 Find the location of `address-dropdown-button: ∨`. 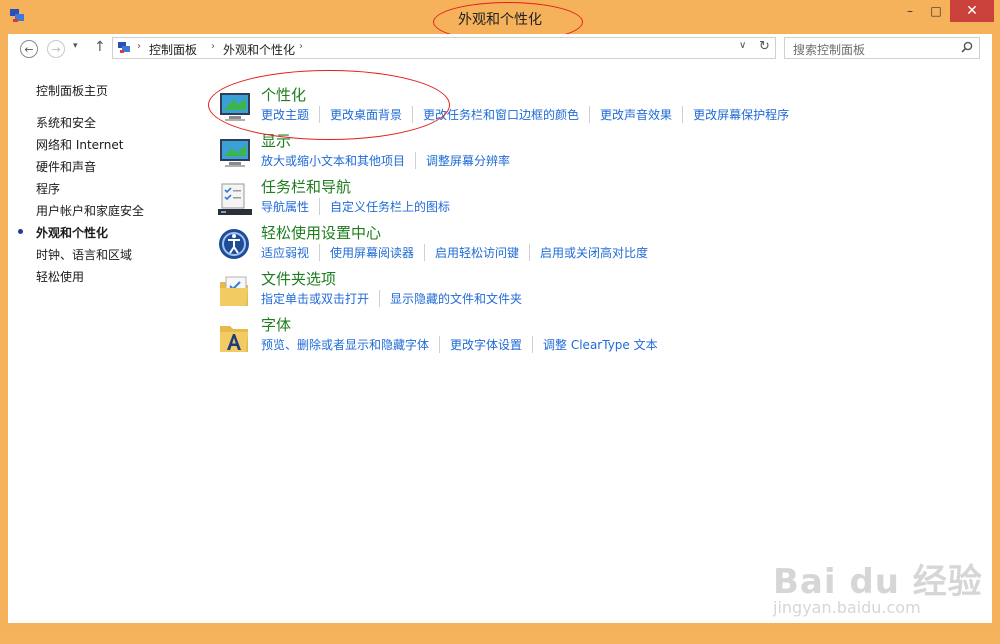

address-dropdown-button: ∨ is located at coordinates (742, 45).